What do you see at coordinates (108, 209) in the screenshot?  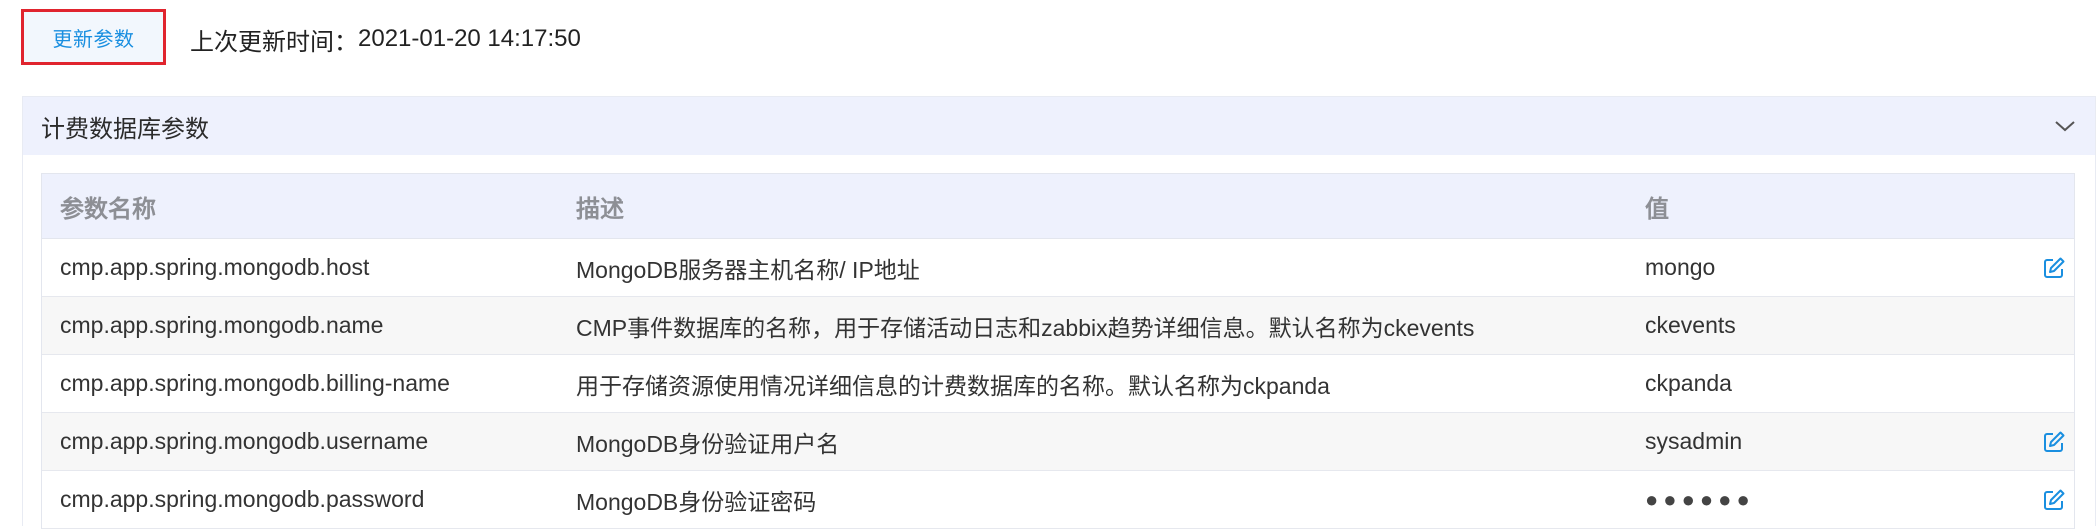 I see `column-header-name: 参数名称` at bounding box center [108, 209].